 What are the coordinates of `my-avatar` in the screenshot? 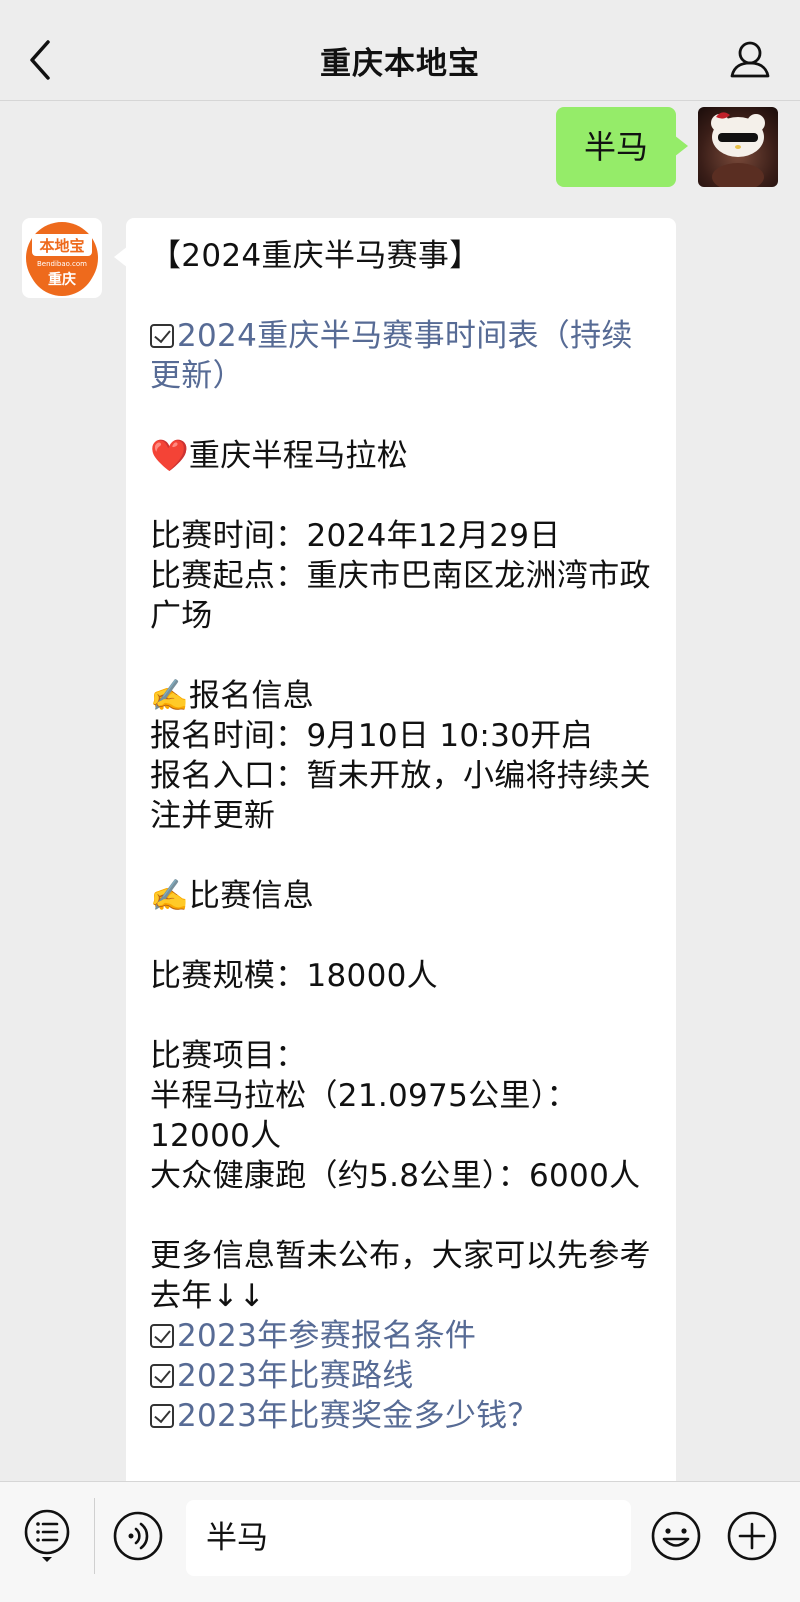 It's located at (738, 147).